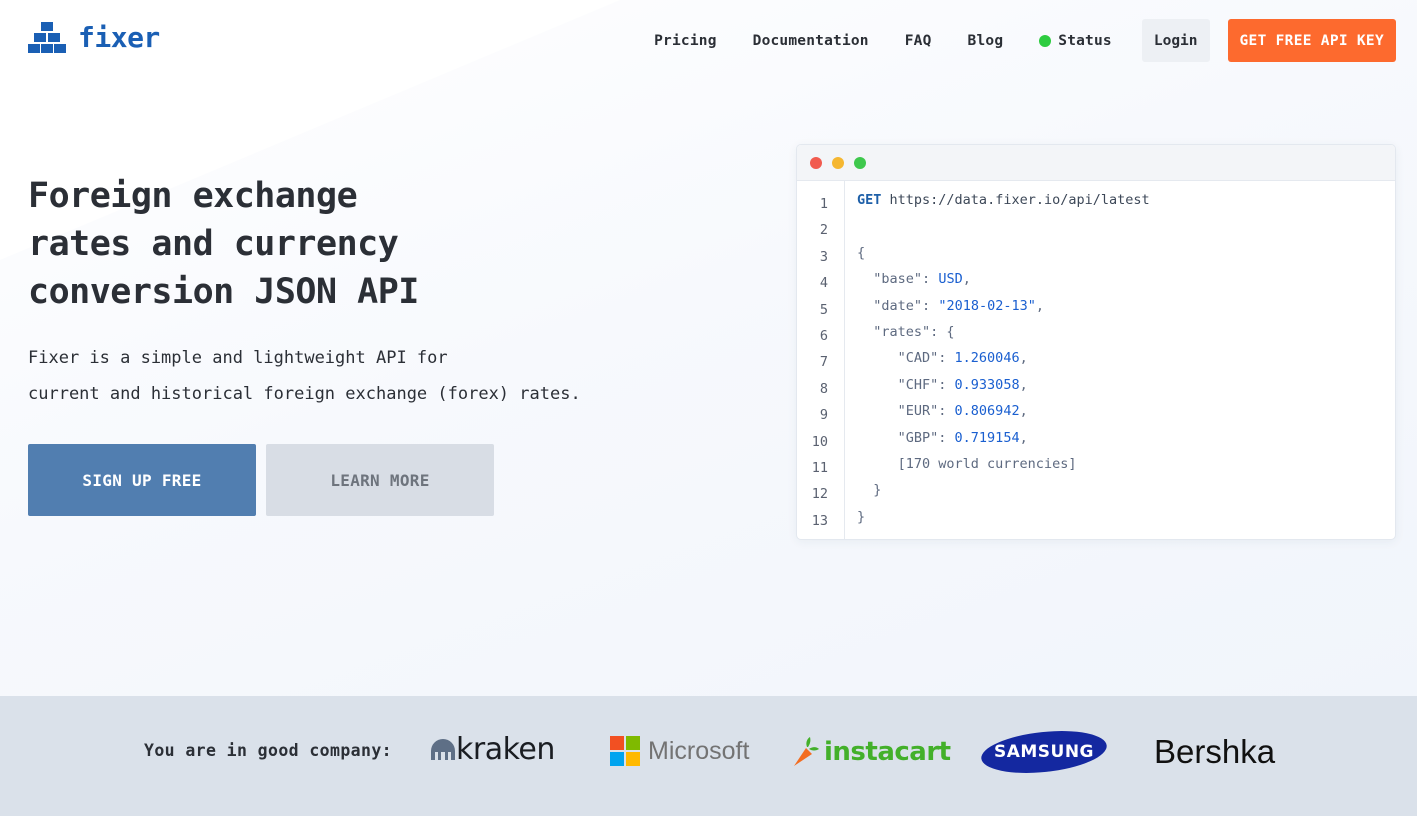  Describe the element at coordinates (987, 305) in the screenshot. I see `code-value: "2018-02-13"` at that location.